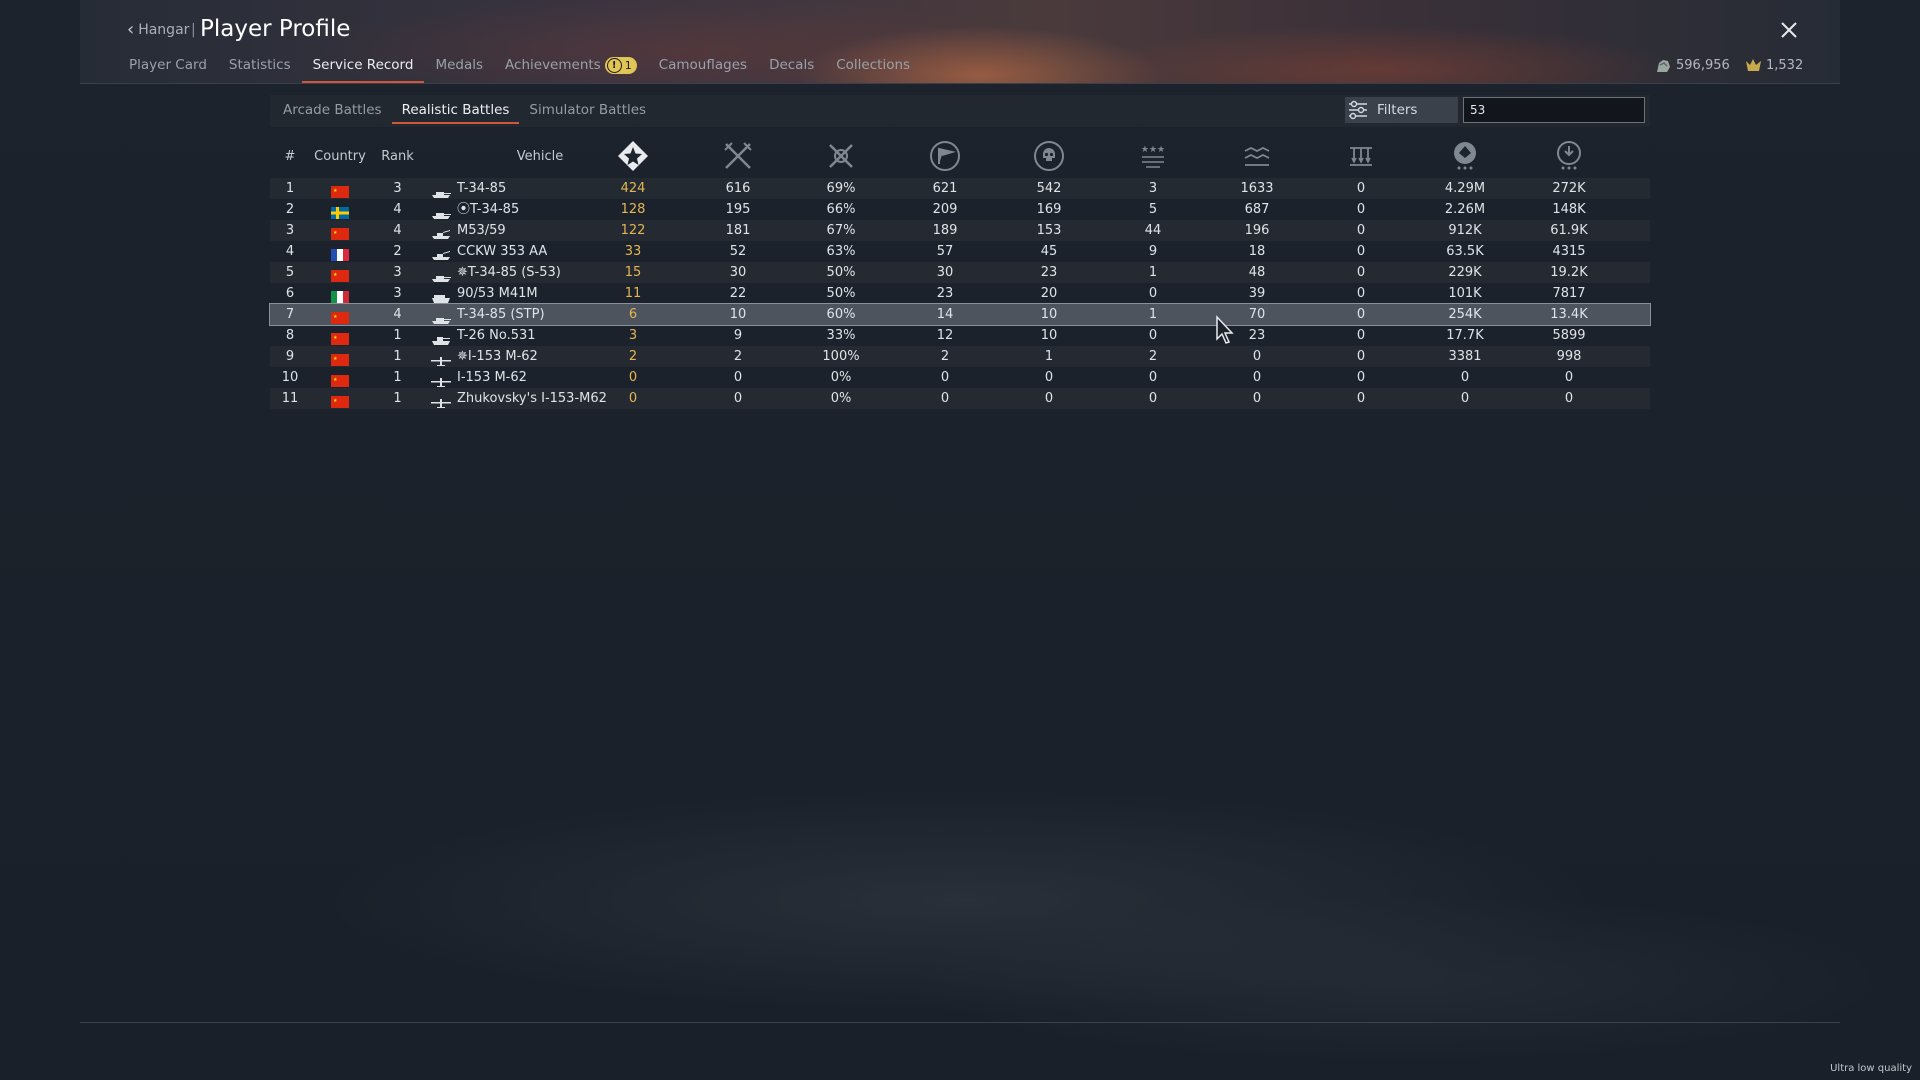 The image size is (1920, 1080). Describe the element at coordinates (290, 209) in the screenshot. I see `row-number: 2` at that location.